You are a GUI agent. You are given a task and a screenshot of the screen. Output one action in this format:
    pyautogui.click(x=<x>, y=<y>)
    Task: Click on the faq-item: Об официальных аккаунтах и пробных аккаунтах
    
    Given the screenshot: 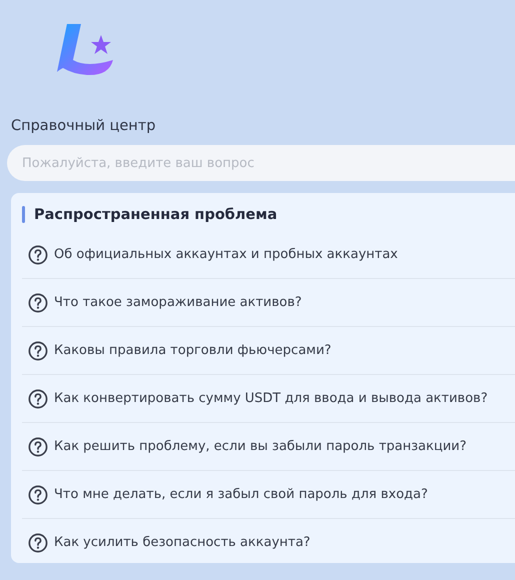 What is the action you would take?
    pyautogui.click(x=268, y=255)
    